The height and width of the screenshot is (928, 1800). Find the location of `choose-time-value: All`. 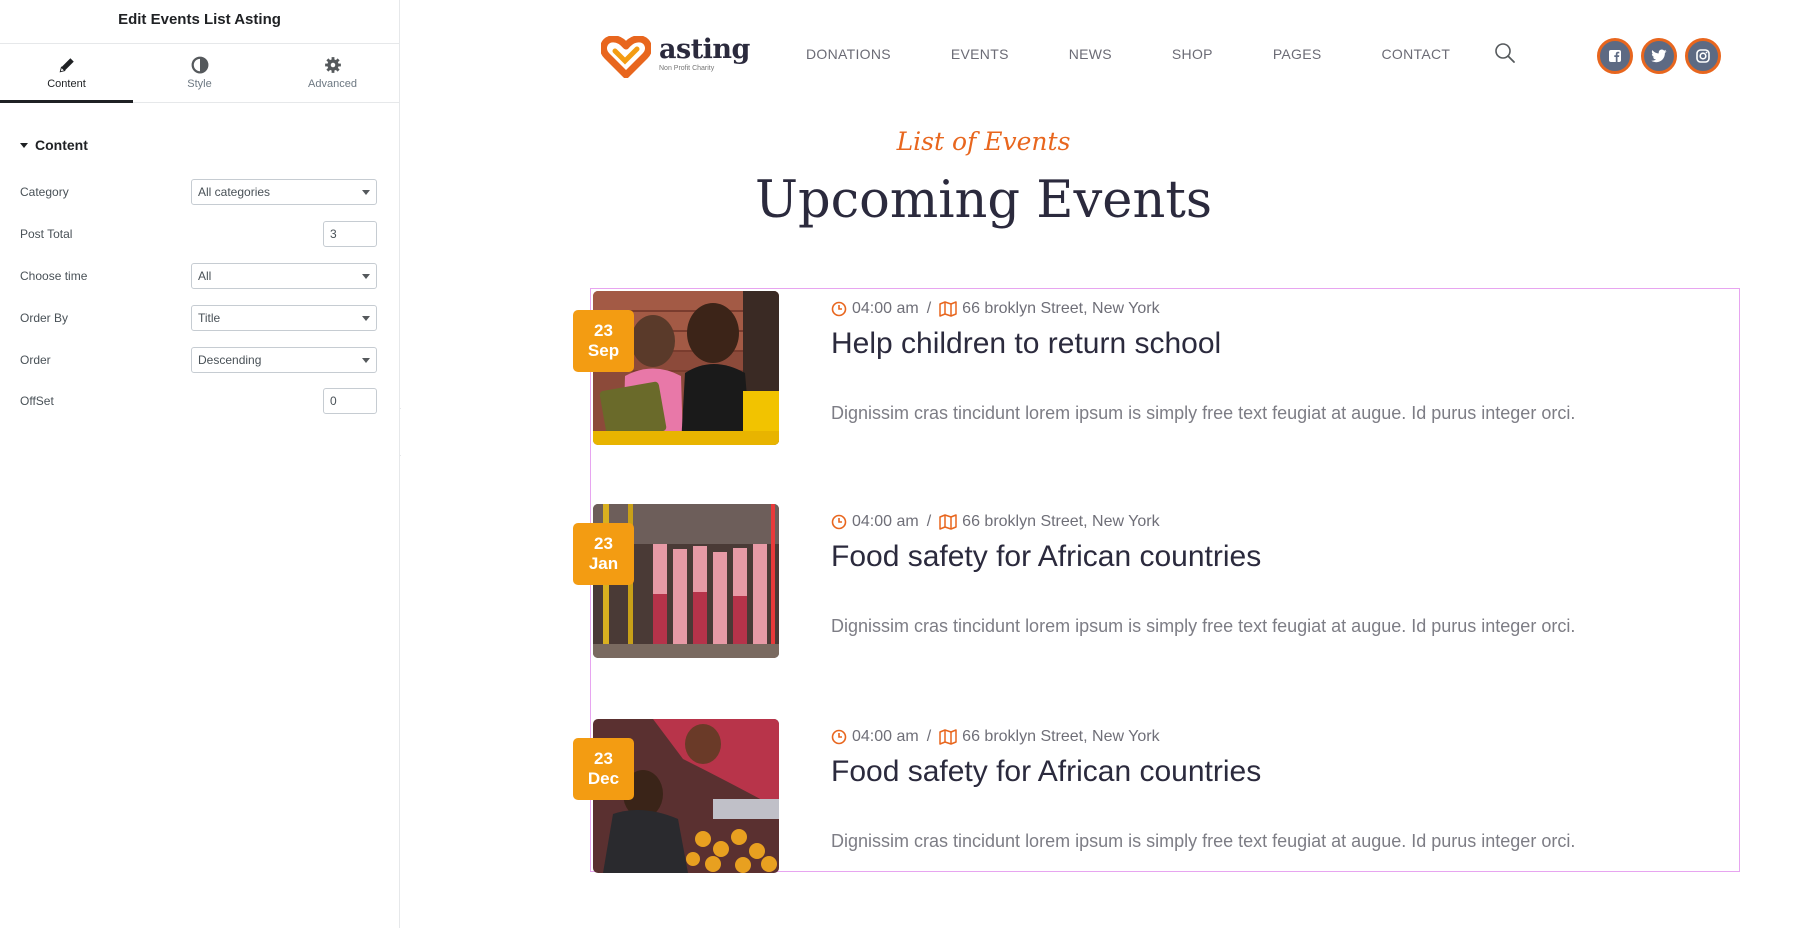

choose-time-value: All is located at coordinates (205, 276).